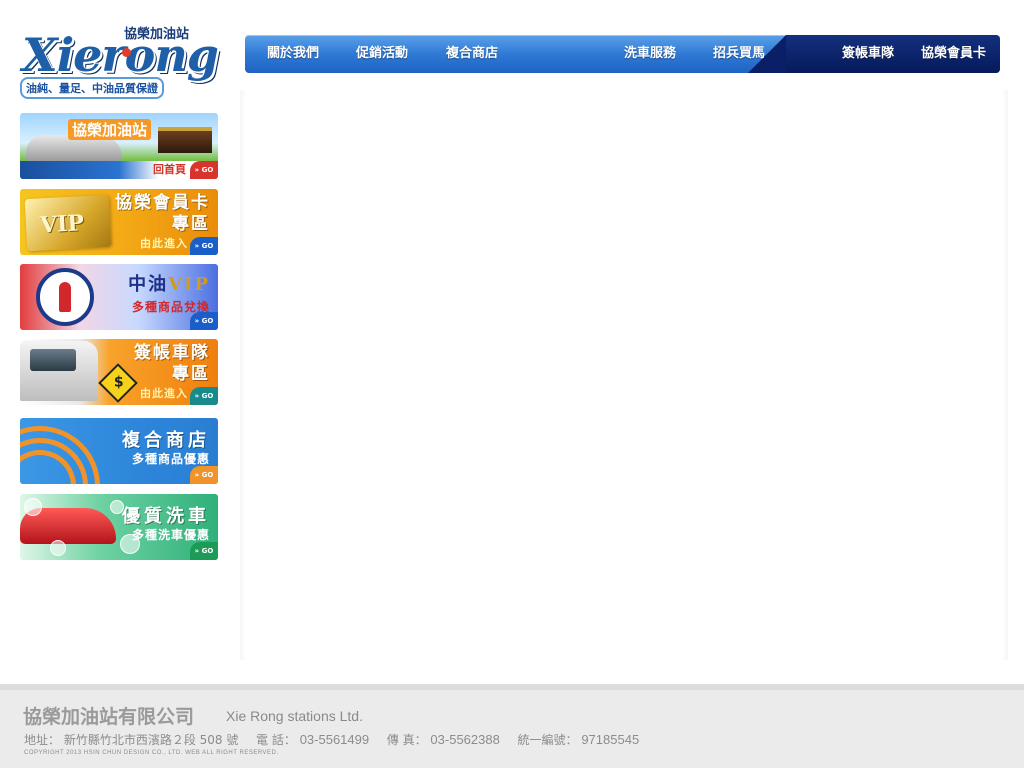  Describe the element at coordinates (166, 516) in the screenshot. I see `banner-carwash-title: 優質洗車` at that location.